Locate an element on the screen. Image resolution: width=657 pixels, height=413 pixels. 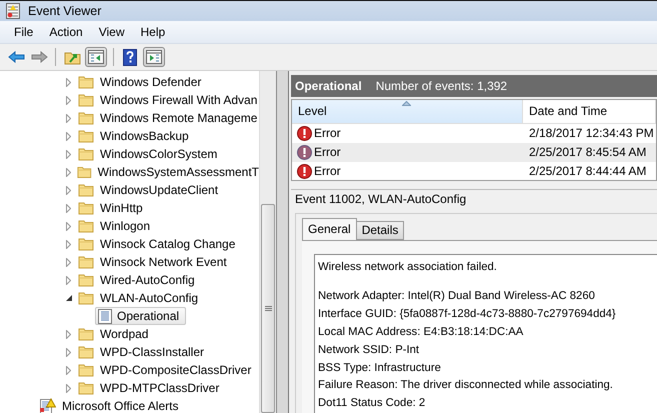
tree-item: WindowsColorSystem is located at coordinates (159, 154).